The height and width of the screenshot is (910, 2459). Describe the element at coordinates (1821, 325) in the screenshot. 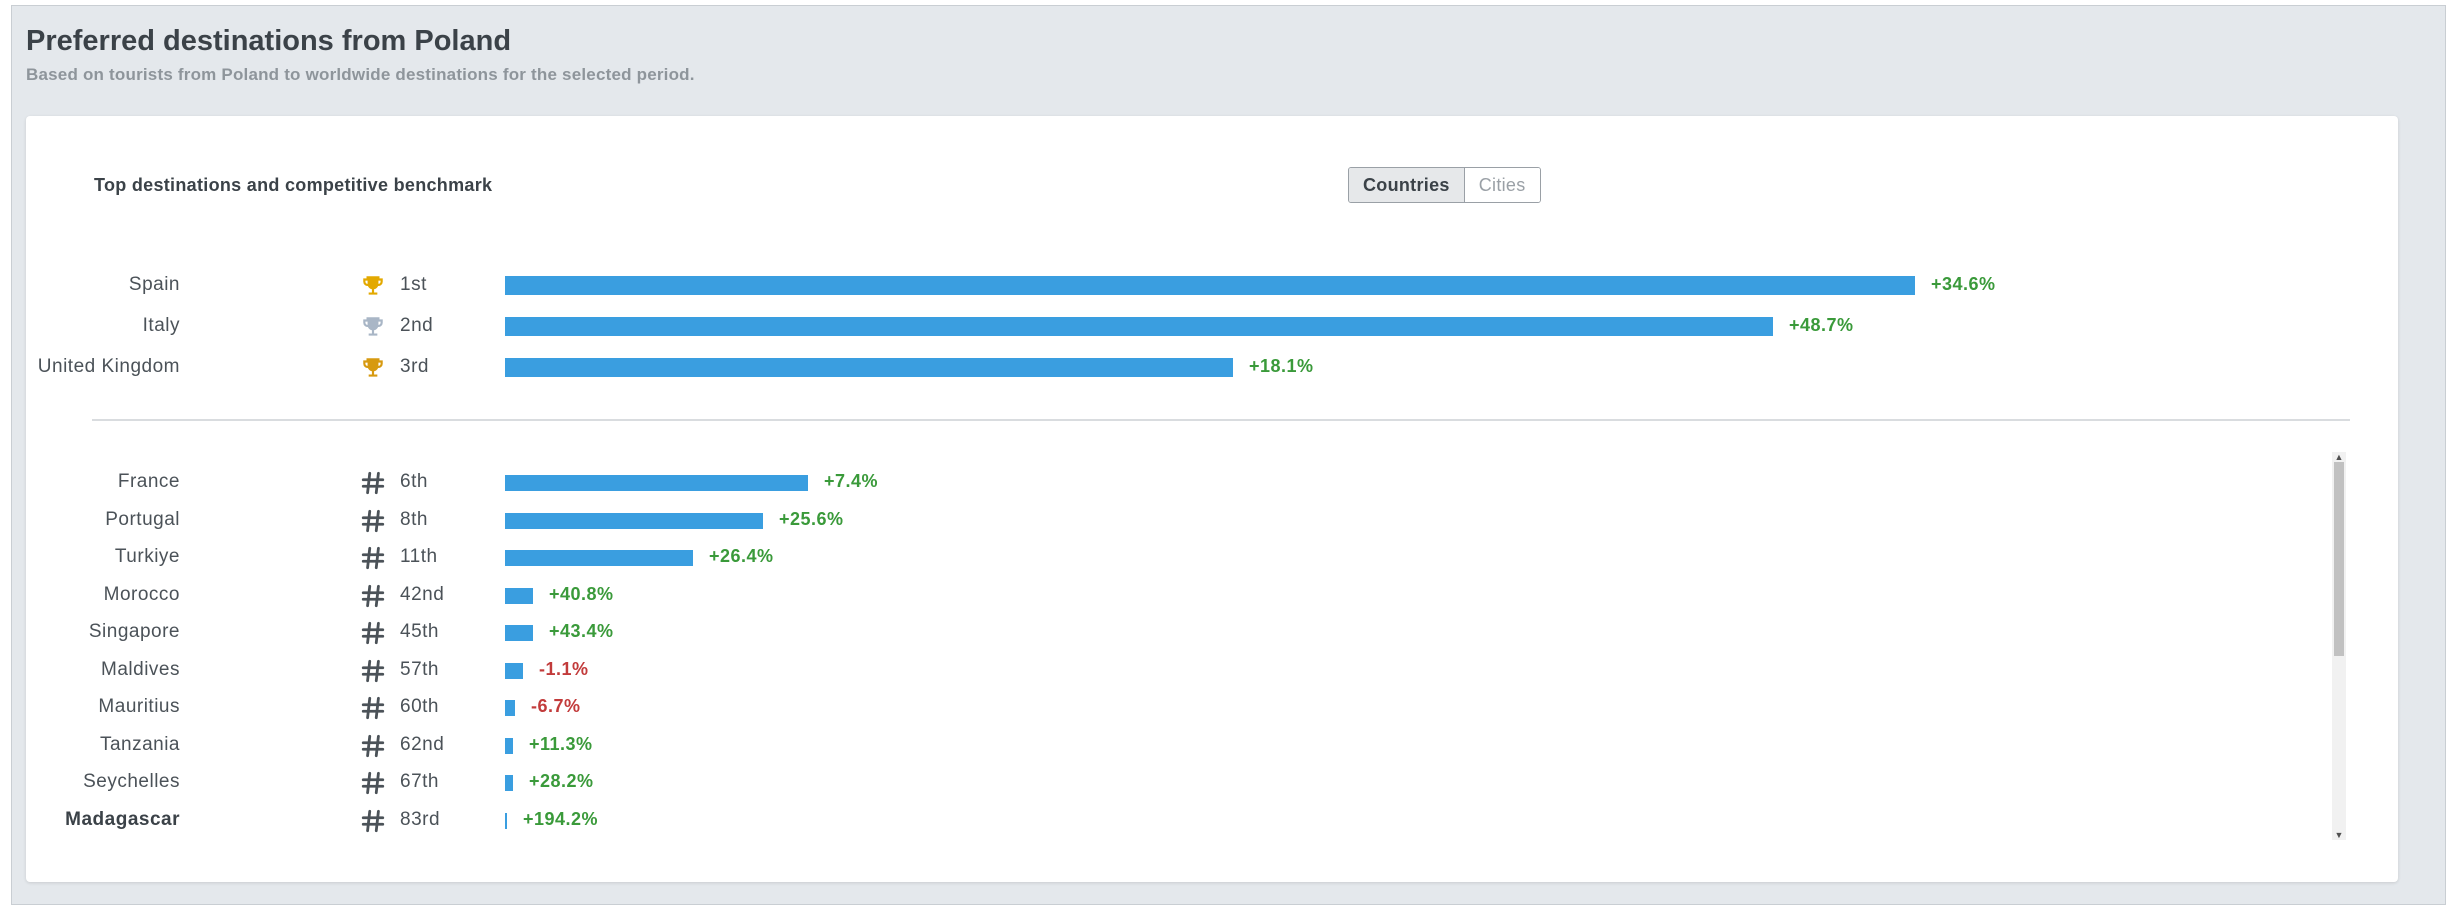

I see `destination-change: +48.7%` at that location.